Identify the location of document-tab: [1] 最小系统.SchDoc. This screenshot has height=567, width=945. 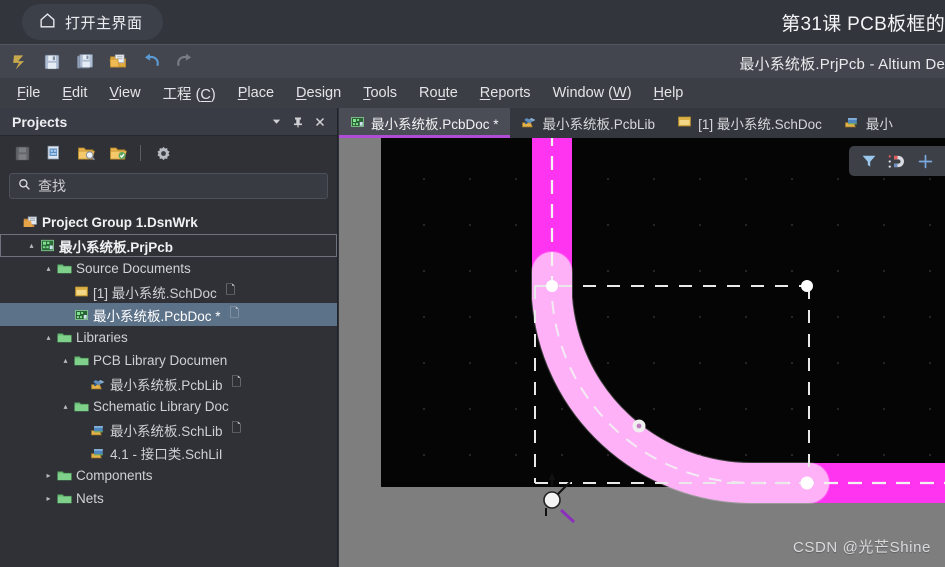
(749, 123).